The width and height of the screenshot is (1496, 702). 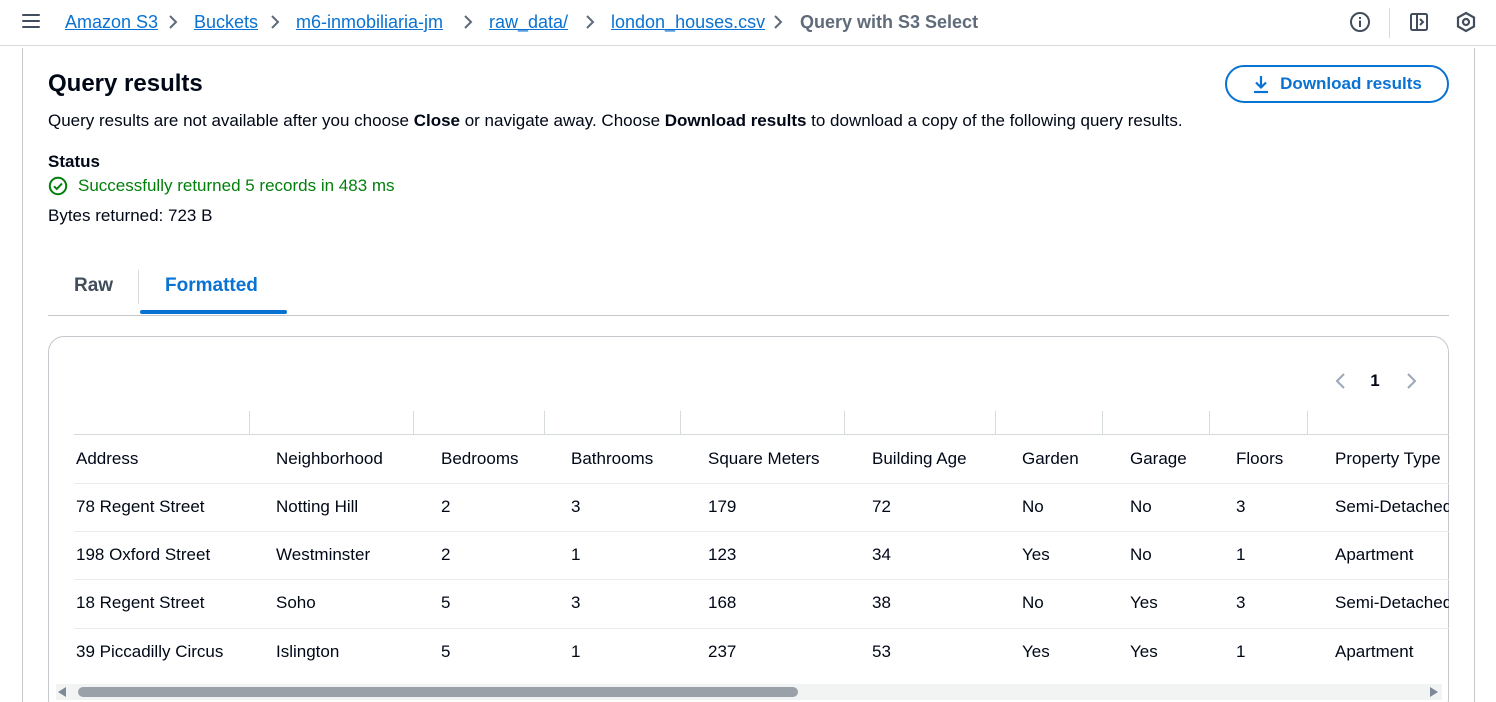 I want to click on download-results-button: Download results, so click(x=1337, y=84).